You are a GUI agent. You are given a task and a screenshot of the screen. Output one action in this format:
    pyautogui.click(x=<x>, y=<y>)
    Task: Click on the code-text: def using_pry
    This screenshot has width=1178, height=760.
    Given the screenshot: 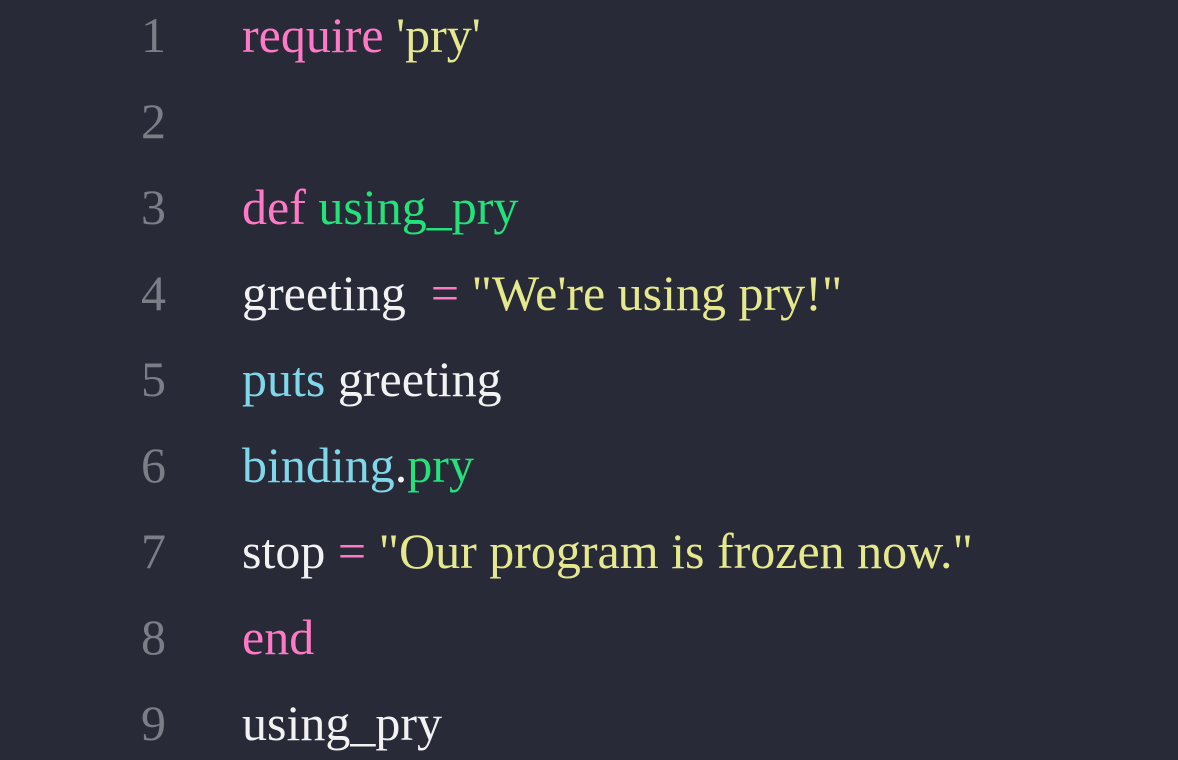 What is the action you would take?
    pyautogui.click(x=380, y=207)
    